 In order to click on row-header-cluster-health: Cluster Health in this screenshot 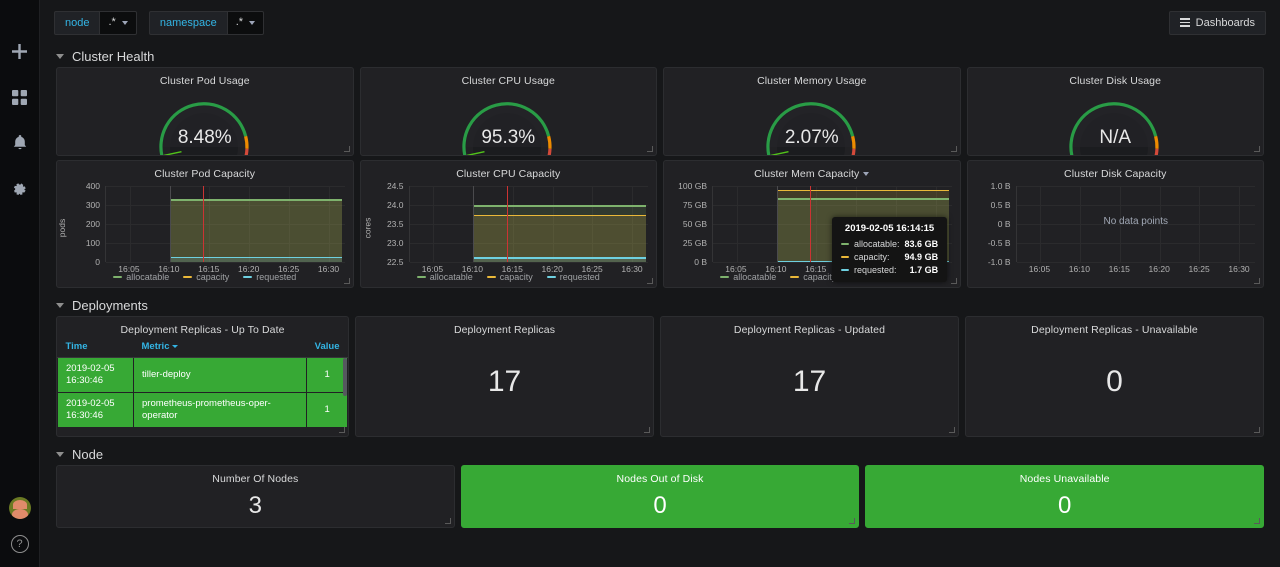, I will do `click(660, 56)`.